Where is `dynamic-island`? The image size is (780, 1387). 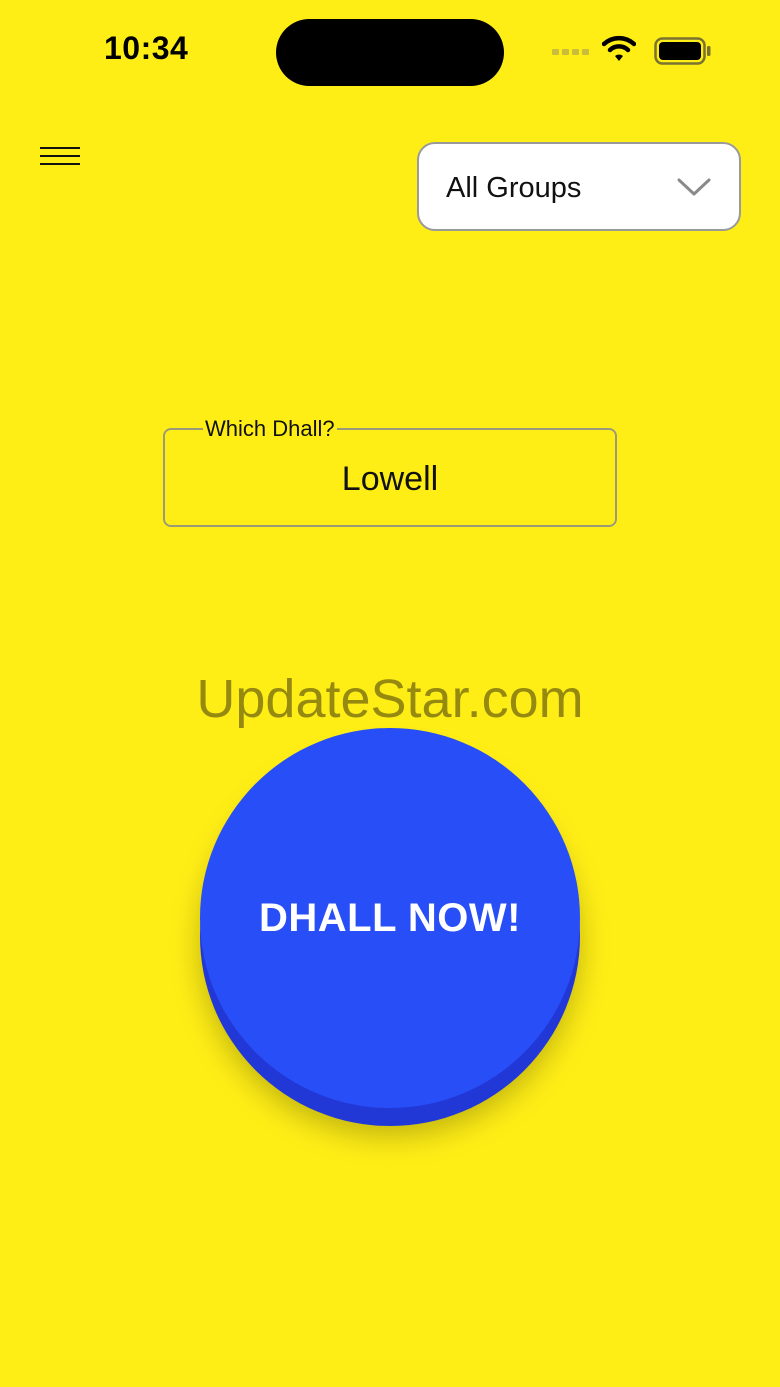
dynamic-island is located at coordinates (390, 52).